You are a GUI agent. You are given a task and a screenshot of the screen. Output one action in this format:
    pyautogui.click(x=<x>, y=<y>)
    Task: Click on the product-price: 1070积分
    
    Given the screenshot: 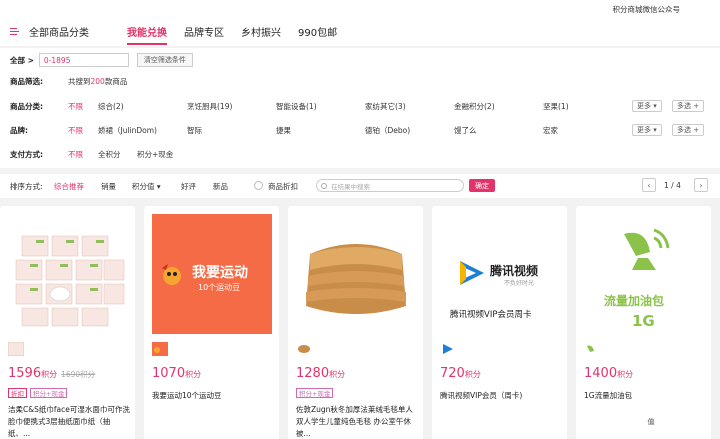 What is the action you would take?
    pyautogui.click(x=177, y=373)
    